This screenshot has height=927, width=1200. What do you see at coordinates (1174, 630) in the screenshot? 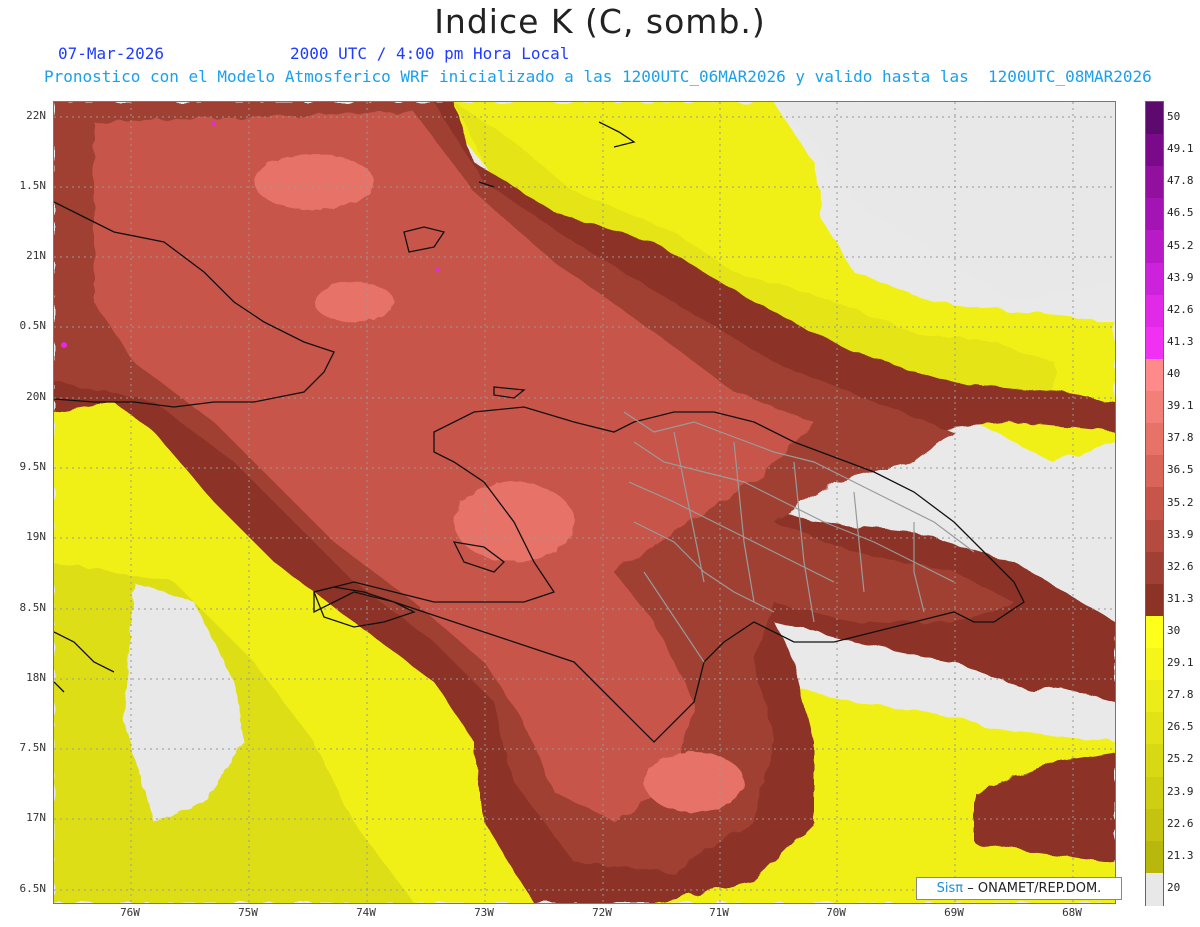
I see `colorbar-label: 30` at bounding box center [1174, 630].